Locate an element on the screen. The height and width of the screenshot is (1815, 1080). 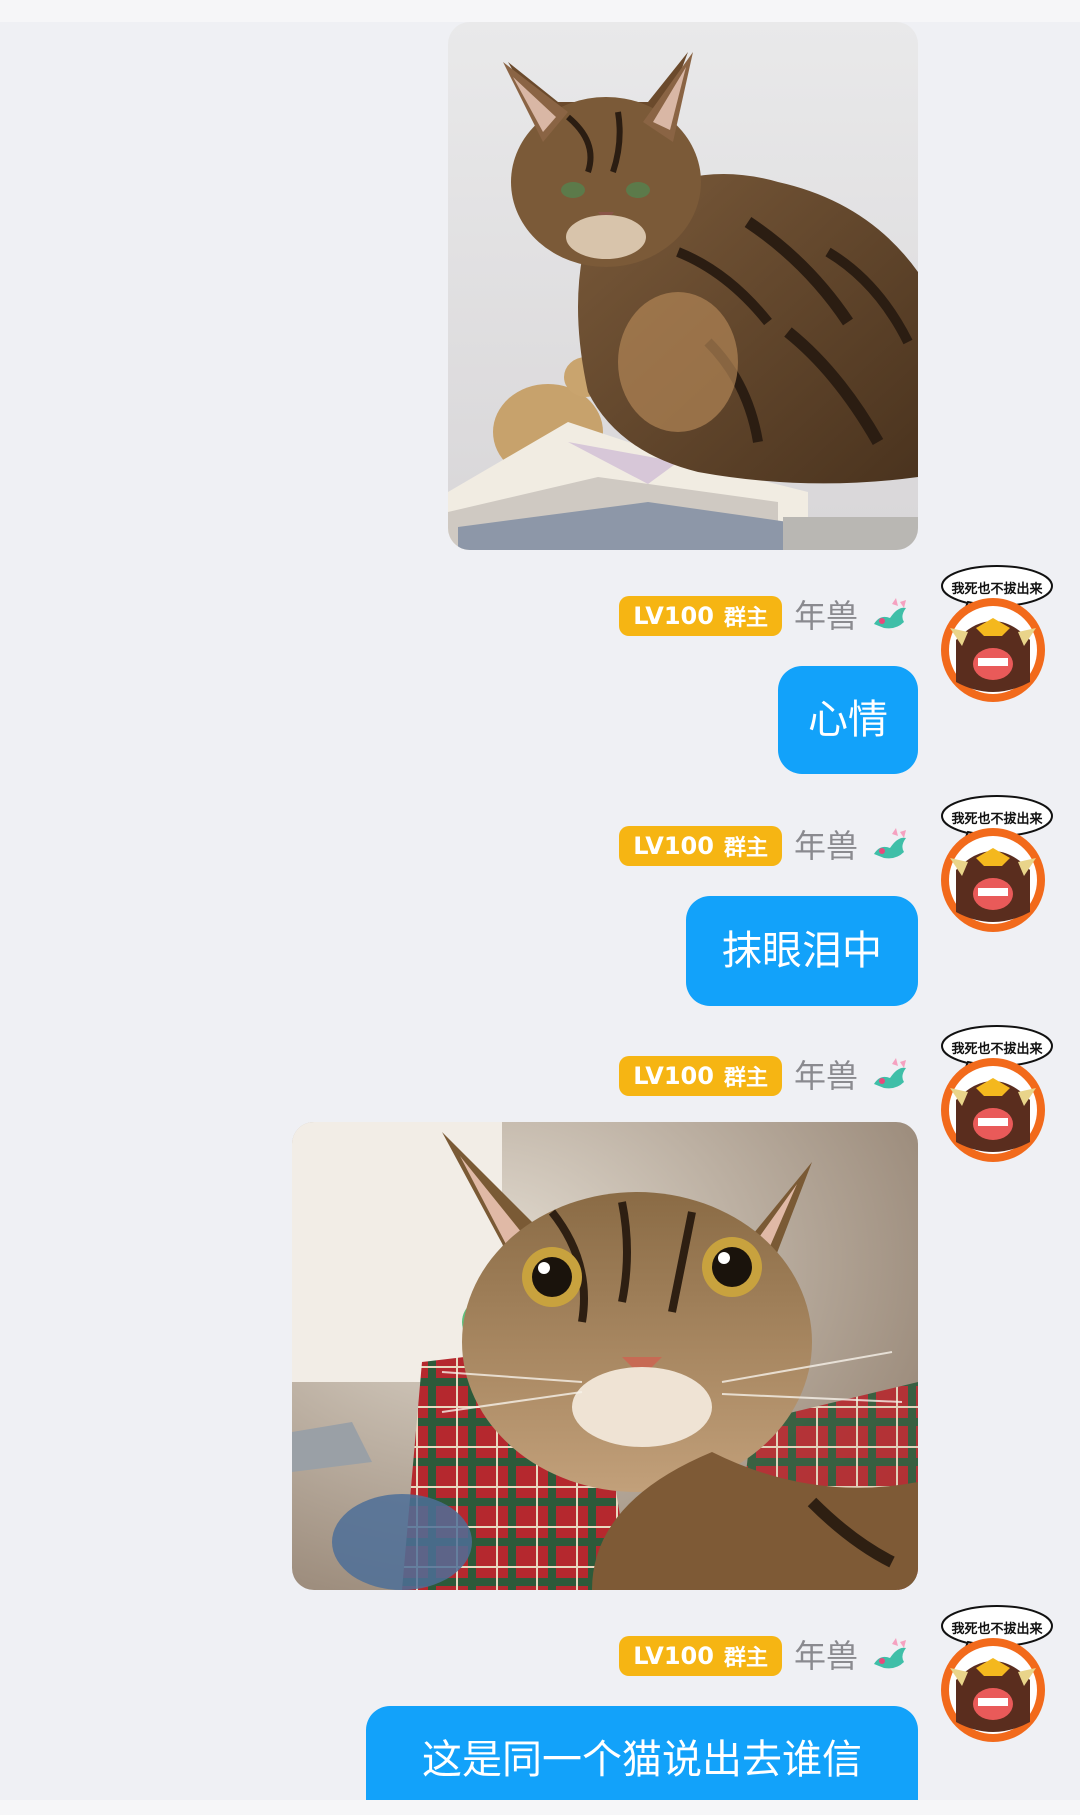
message-bubble: 这是同一个猫说出去谁信 is located at coordinates (642, 1760).